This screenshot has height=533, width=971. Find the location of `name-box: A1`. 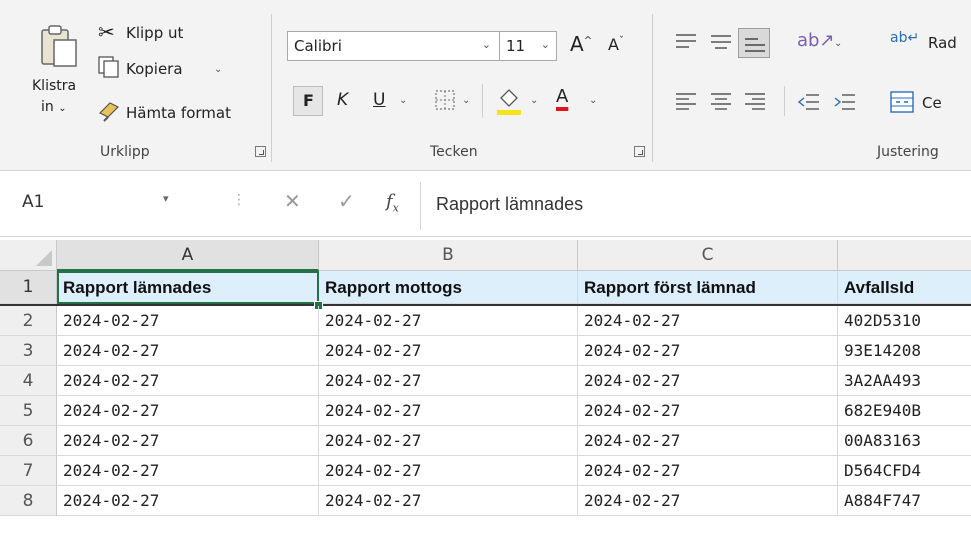

name-box: A1 is located at coordinates (118, 207).